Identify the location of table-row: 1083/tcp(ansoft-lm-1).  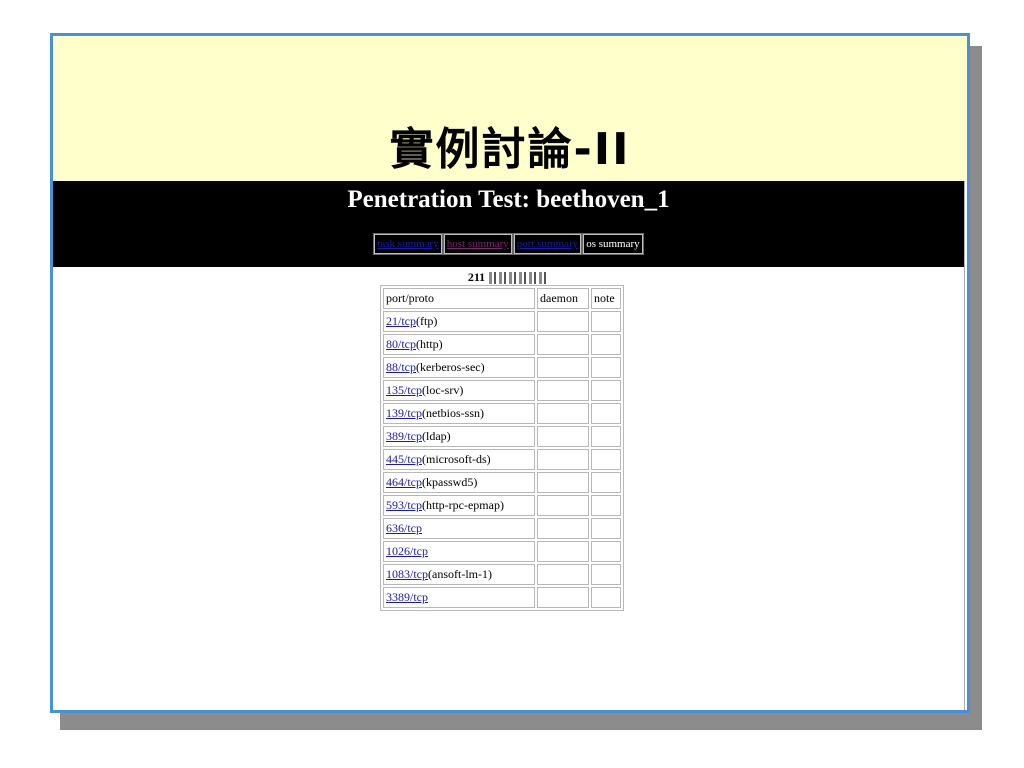
(502, 574).